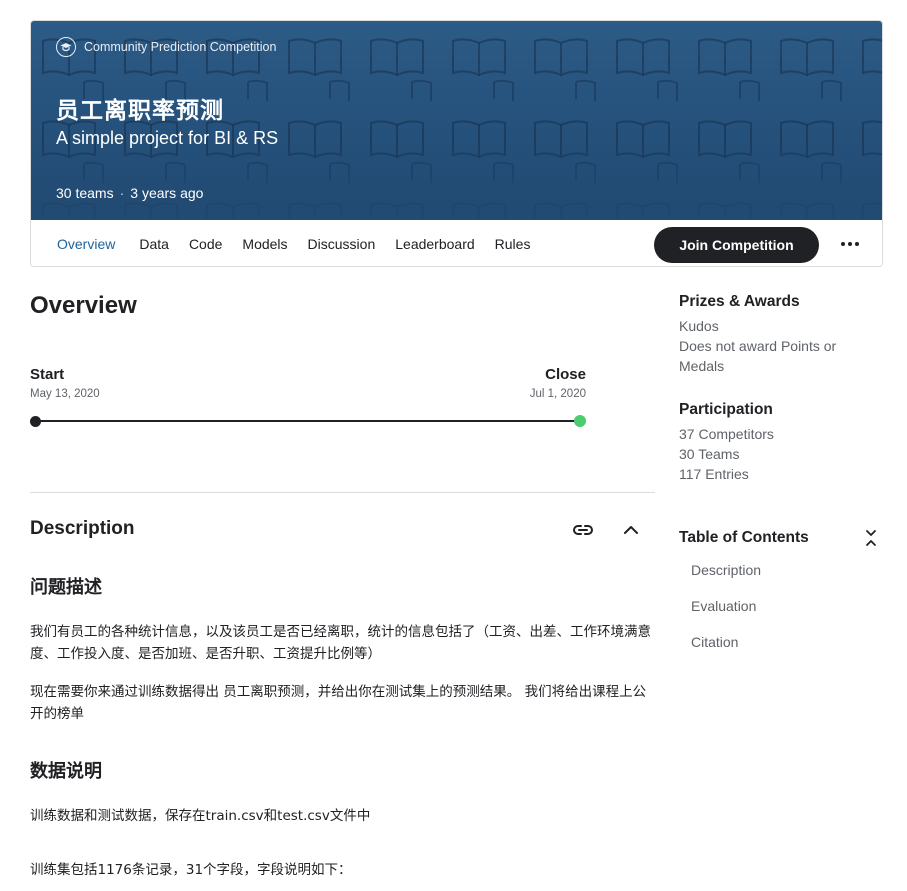 Image resolution: width=907 pixels, height=891 pixels. I want to click on chevron-up-icon, so click(631, 530).